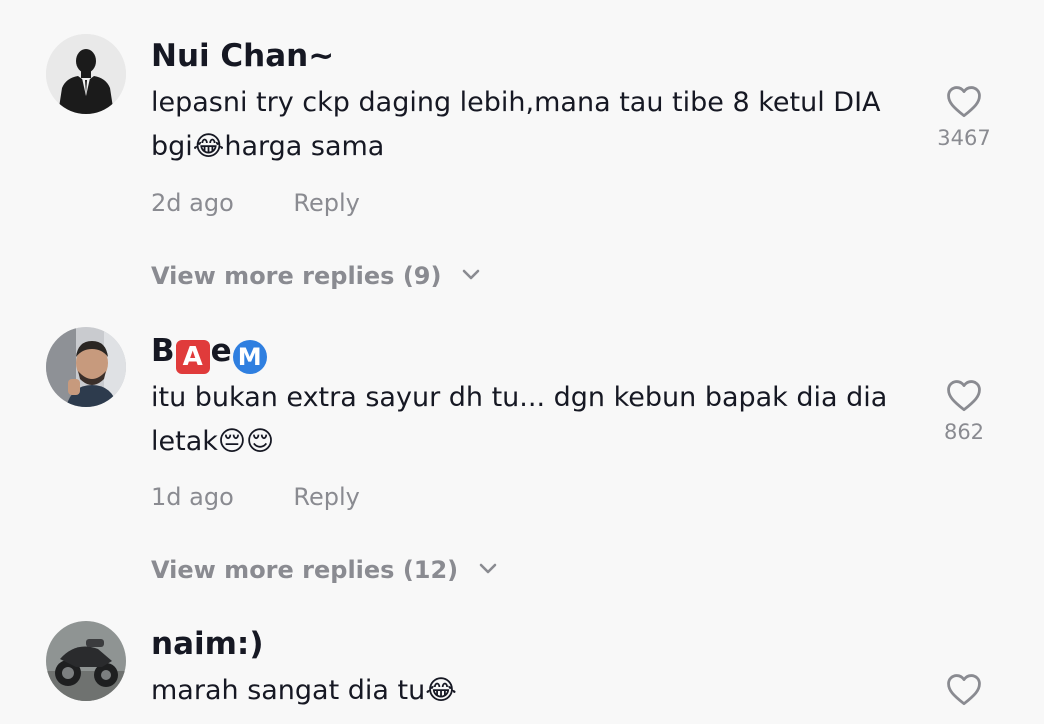  Describe the element at coordinates (192, 497) in the screenshot. I see `timestamp: 1d ago` at that location.